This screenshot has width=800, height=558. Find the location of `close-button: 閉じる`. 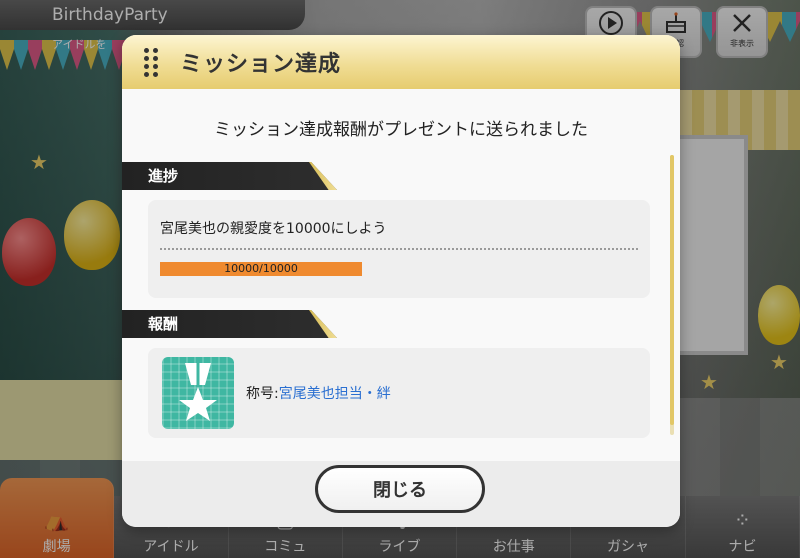

close-button: 閉じる is located at coordinates (400, 489).